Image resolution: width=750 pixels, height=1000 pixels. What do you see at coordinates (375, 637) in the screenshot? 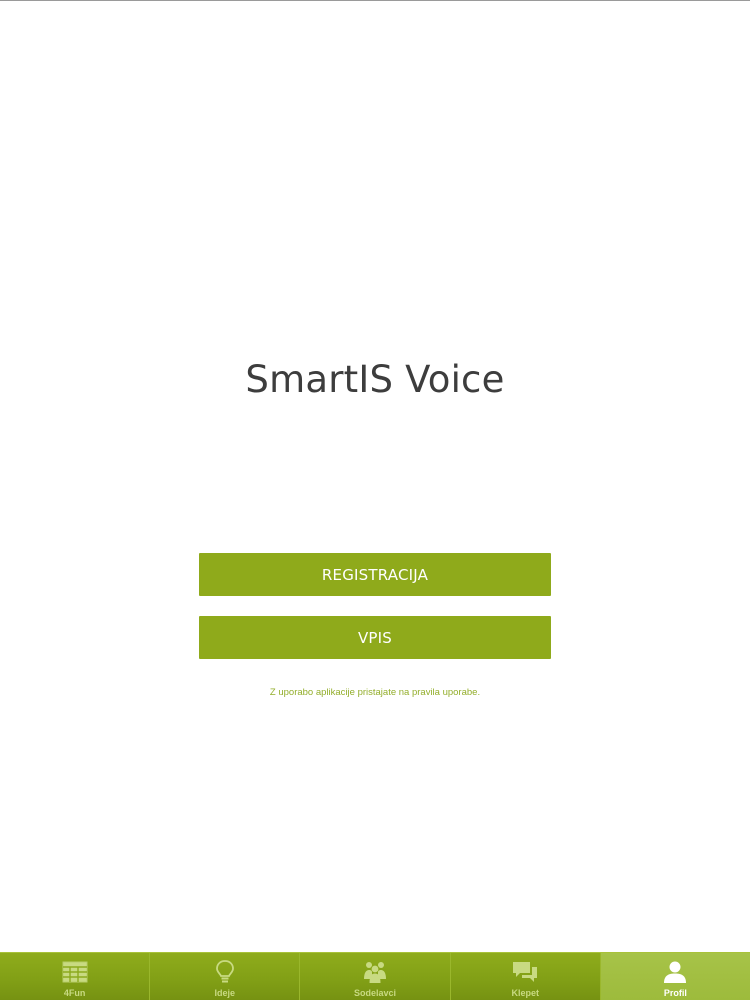
I see `login-button: VPIS` at bounding box center [375, 637].